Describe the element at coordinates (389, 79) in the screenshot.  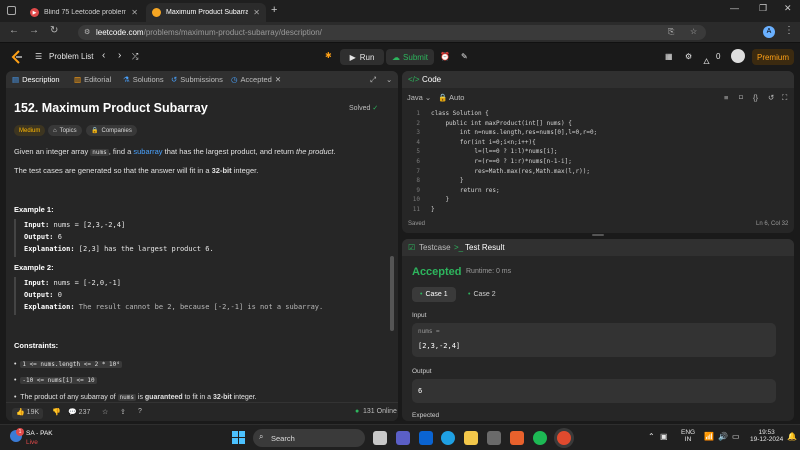
I see `collapse-panel-icon: ⌄` at that location.